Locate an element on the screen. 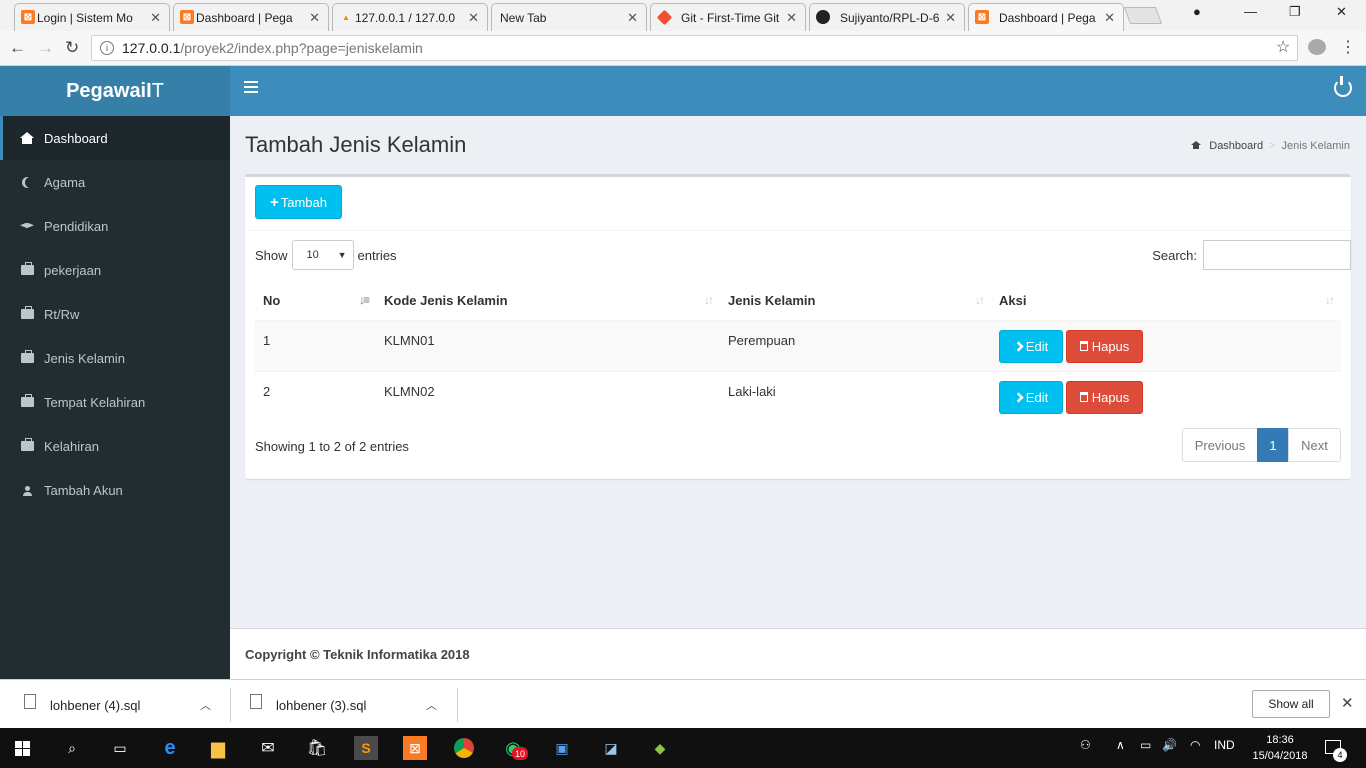 Image resolution: width=1366 pixels, height=768 pixels. chevron-up-icon: ∧ is located at coordinates (1120, 745).